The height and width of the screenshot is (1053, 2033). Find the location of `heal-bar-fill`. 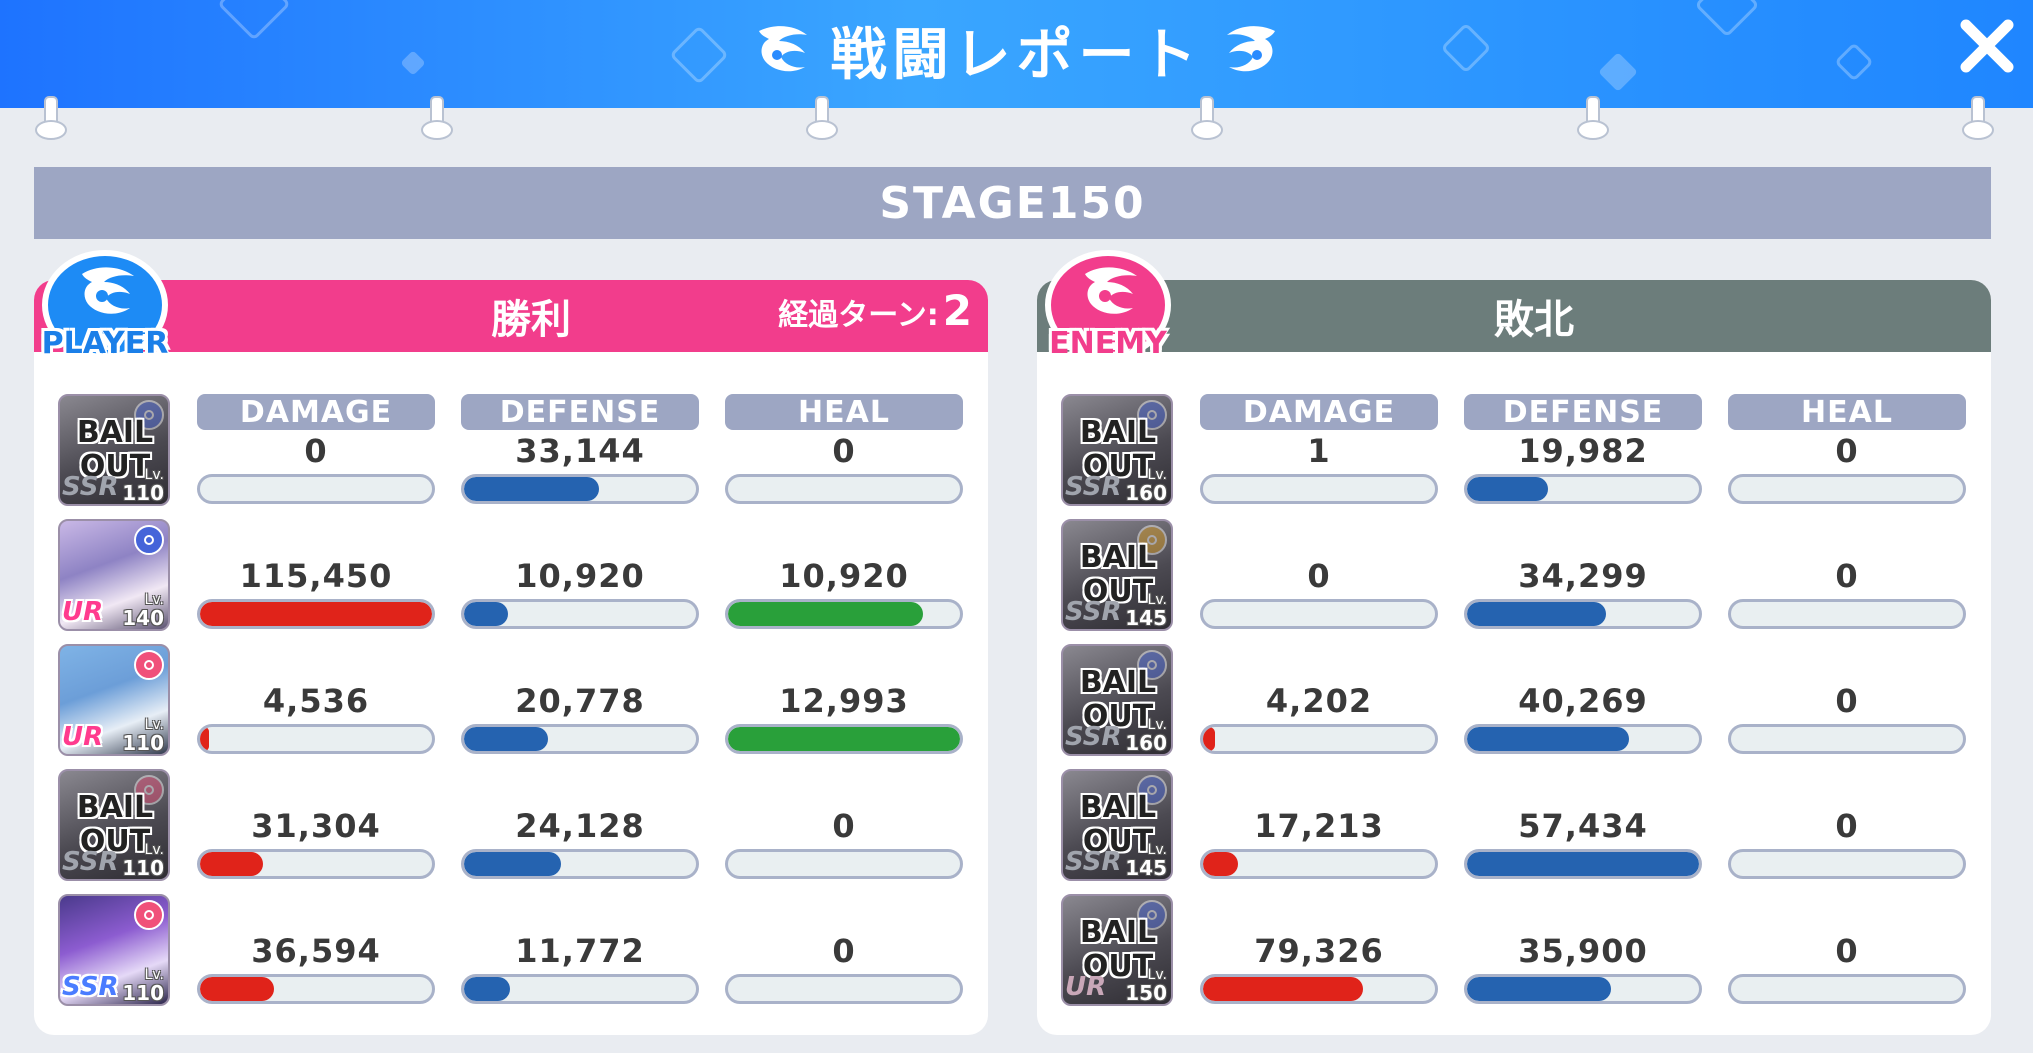

heal-bar-fill is located at coordinates (825, 614).